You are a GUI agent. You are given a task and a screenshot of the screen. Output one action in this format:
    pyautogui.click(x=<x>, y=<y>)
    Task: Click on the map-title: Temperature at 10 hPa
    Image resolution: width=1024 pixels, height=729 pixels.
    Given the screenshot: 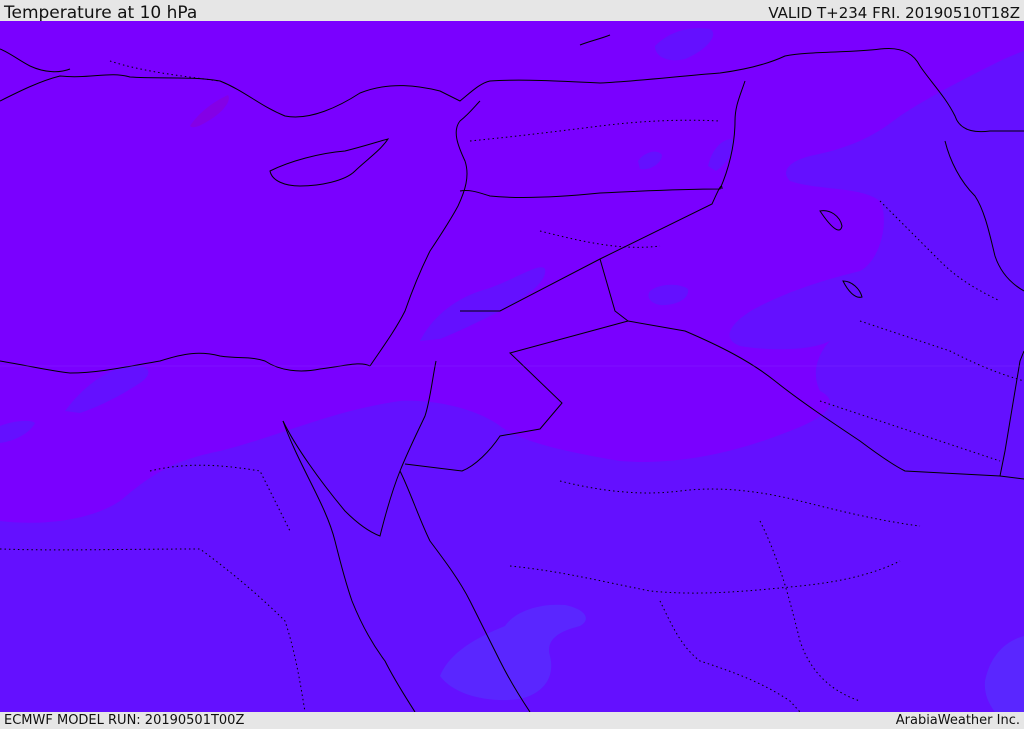 What is the action you would take?
    pyautogui.click(x=101, y=13)
    